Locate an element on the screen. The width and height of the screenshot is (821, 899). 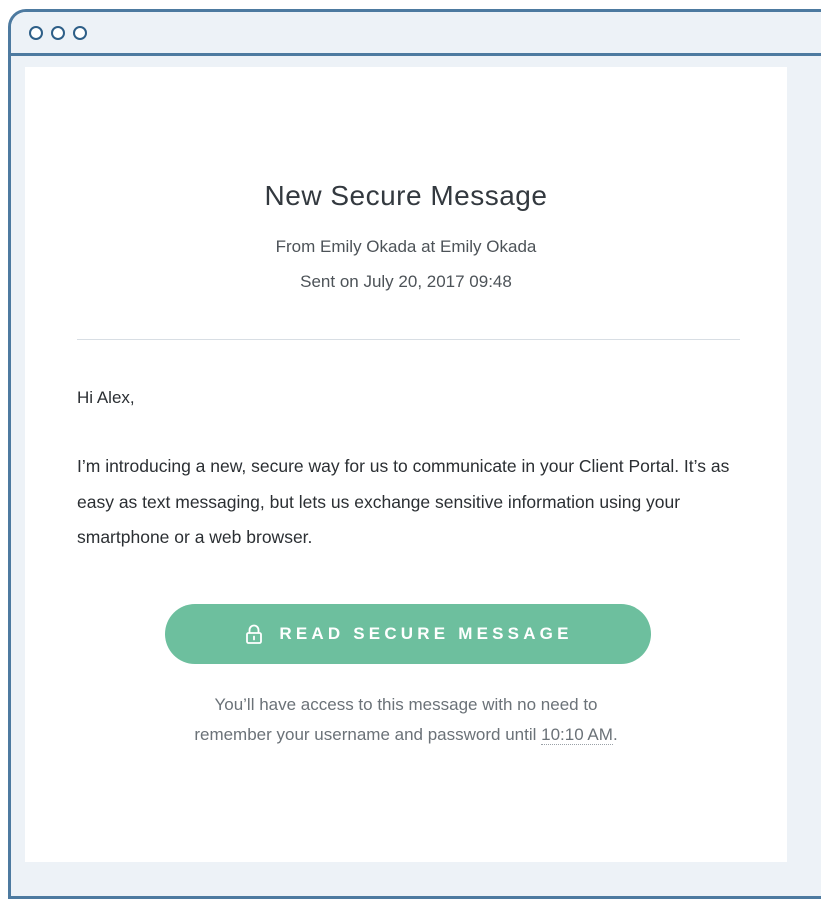
sent-date-line: Sent on July 20, 2017 09:48 is located at coordinates (406, 281).